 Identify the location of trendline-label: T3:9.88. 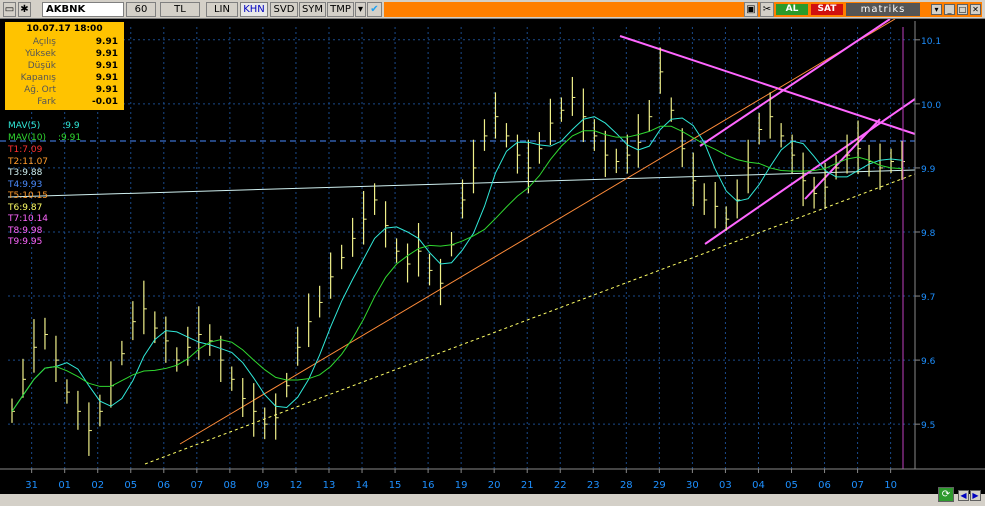
(25, 173).